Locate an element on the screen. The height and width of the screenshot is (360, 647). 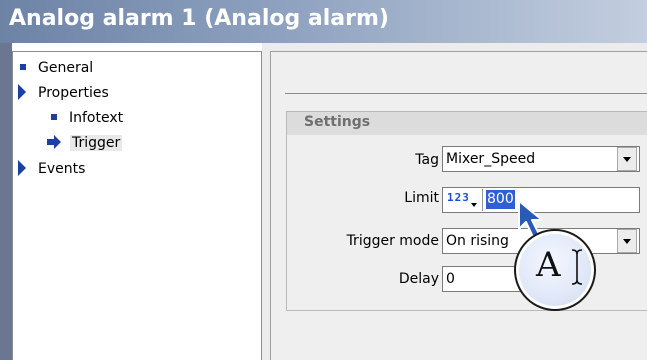
cursor-letter: A is located at coordinates (548, 265).